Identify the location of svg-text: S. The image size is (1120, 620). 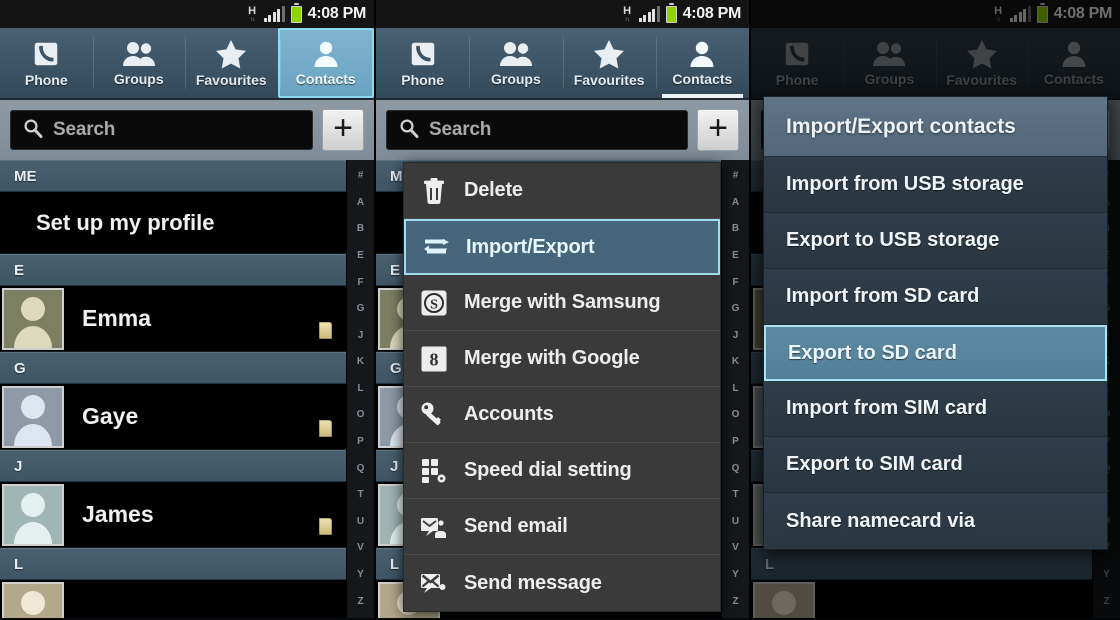
(434, 304).